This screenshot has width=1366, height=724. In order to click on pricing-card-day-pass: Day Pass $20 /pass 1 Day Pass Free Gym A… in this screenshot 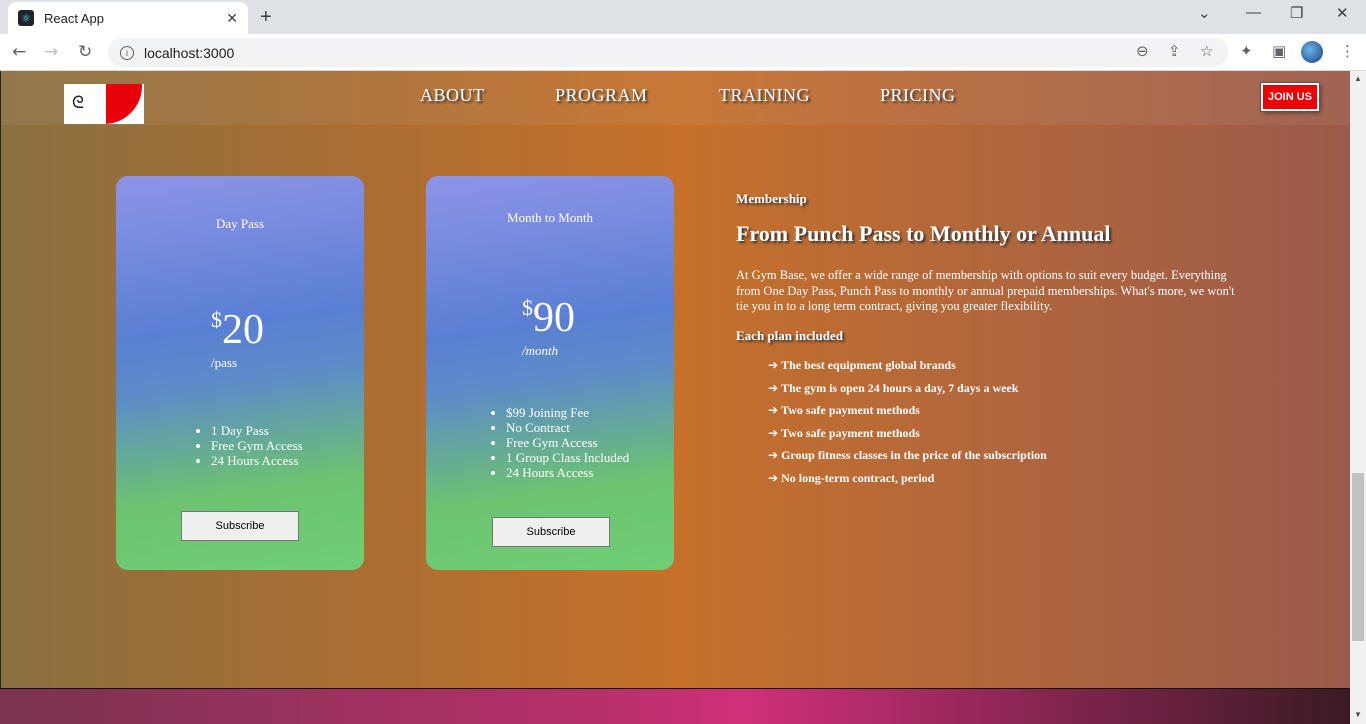, I will do `click(240, 373)`.